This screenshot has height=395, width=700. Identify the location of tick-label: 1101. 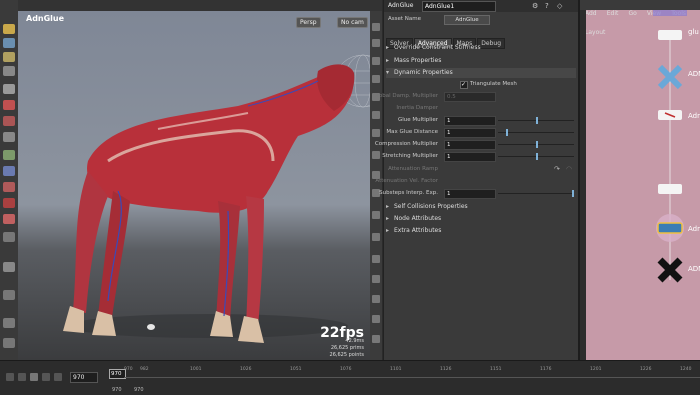
(396, 369).